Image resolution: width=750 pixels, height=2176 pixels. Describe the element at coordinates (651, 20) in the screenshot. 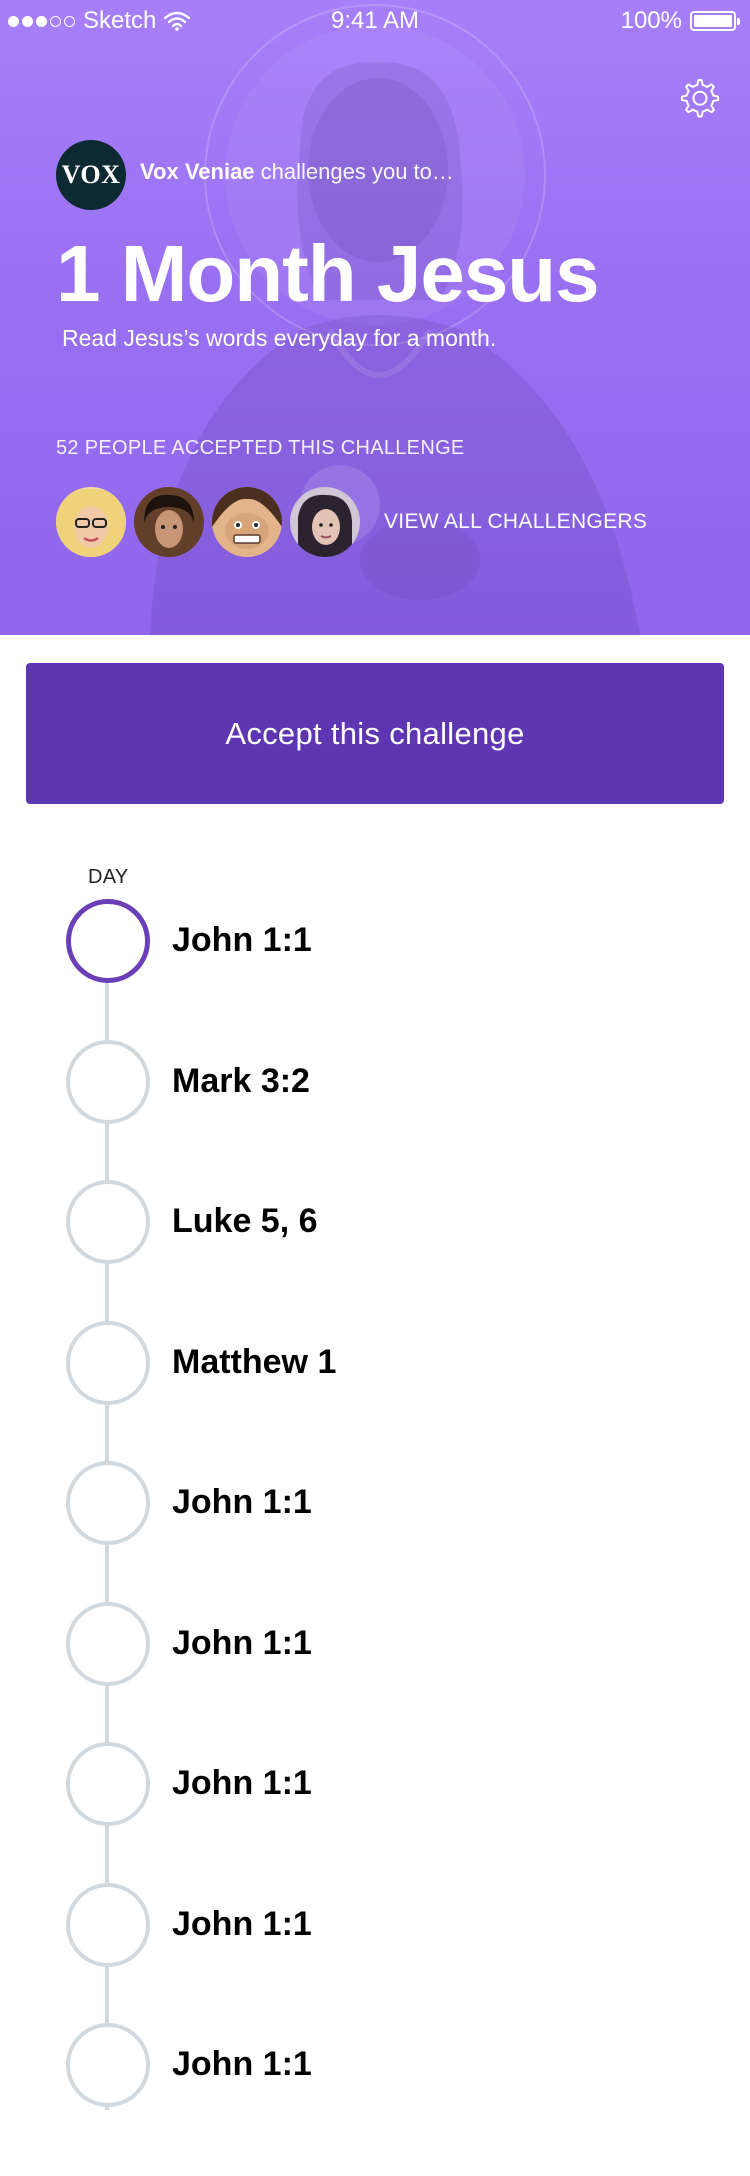

I see `battery-percent: 100%` at that location.